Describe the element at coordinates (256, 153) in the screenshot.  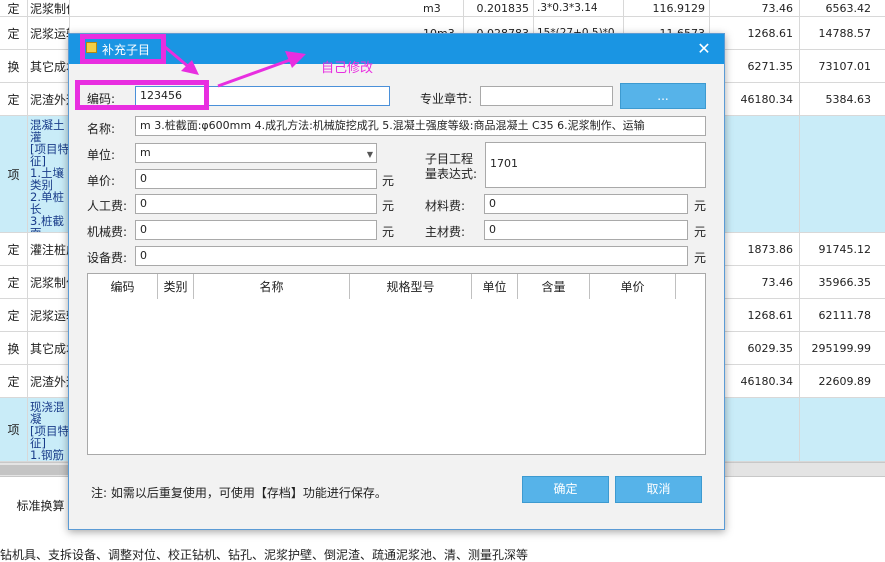
I see `unit-select: m ▼` at that location.